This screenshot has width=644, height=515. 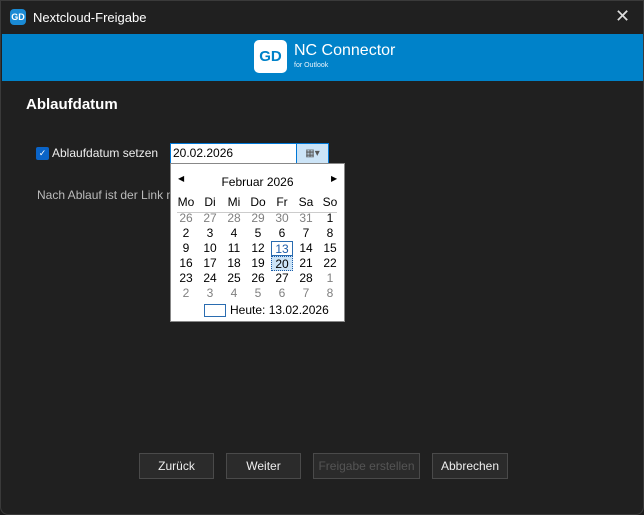 I want to click on calendar-day: 14, so click(x=306, y=248).